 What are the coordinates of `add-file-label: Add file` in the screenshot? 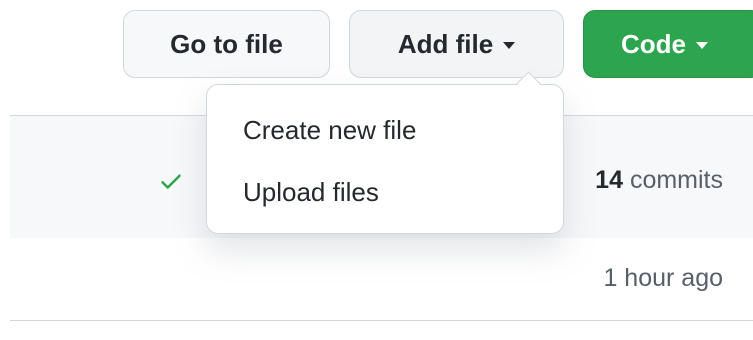 It's located at (445, 43).